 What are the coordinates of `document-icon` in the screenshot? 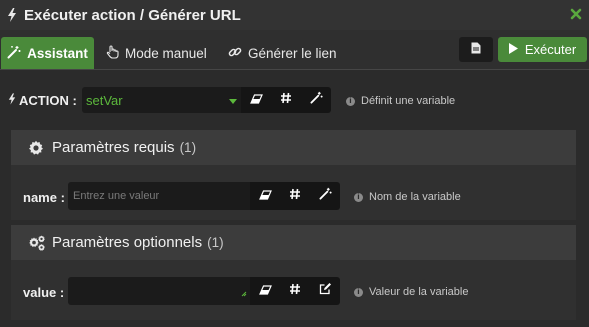 It's located at (476, 50).